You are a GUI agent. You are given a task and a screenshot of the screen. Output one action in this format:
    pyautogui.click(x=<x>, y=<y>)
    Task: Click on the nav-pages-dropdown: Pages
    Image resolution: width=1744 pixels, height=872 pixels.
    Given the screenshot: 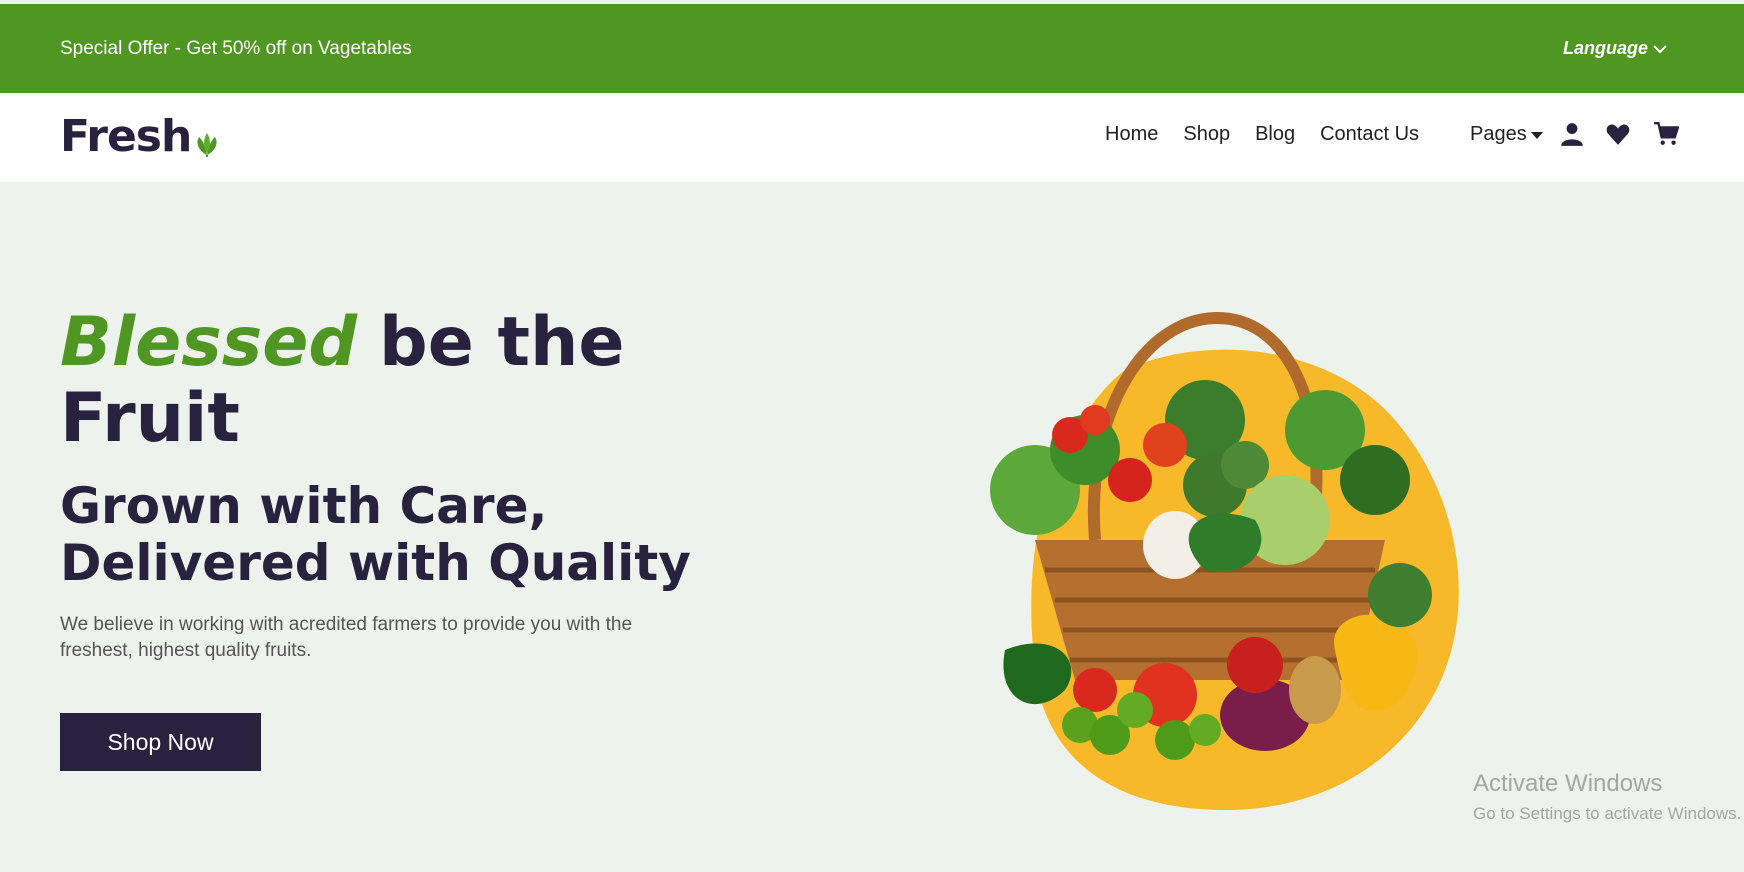 What is the action you would take?
    pyautogui.click(x=1506, y=134)
    